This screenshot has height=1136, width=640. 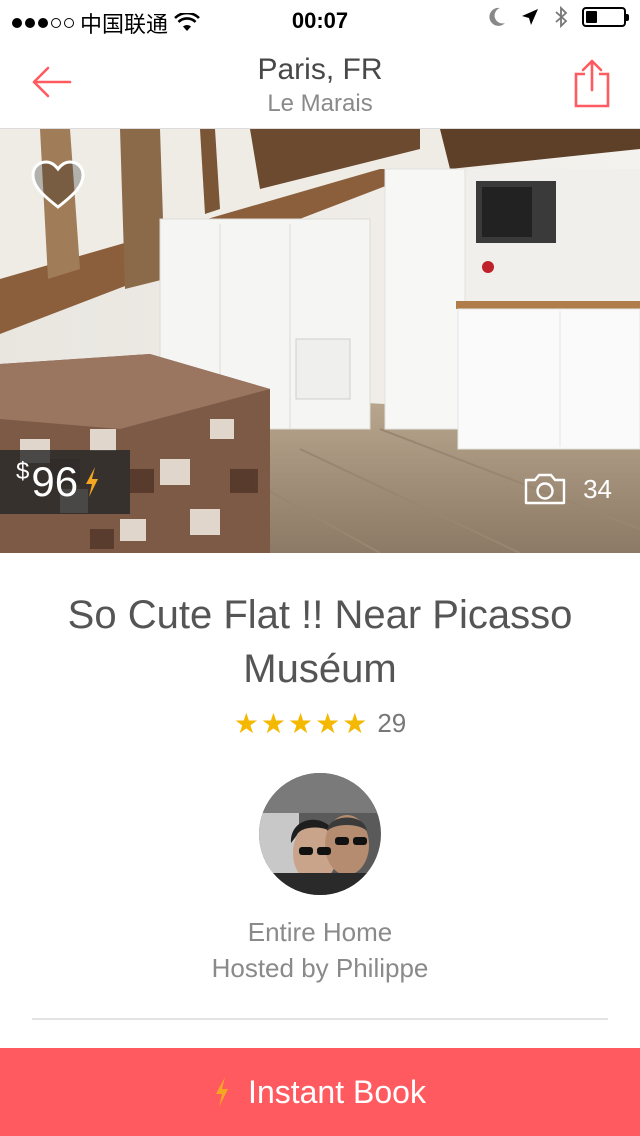 What do you see at coordinates (92, 482) in the screenshot?
I see `instant-book-bolt-icon` at bounding box center [92, 482].